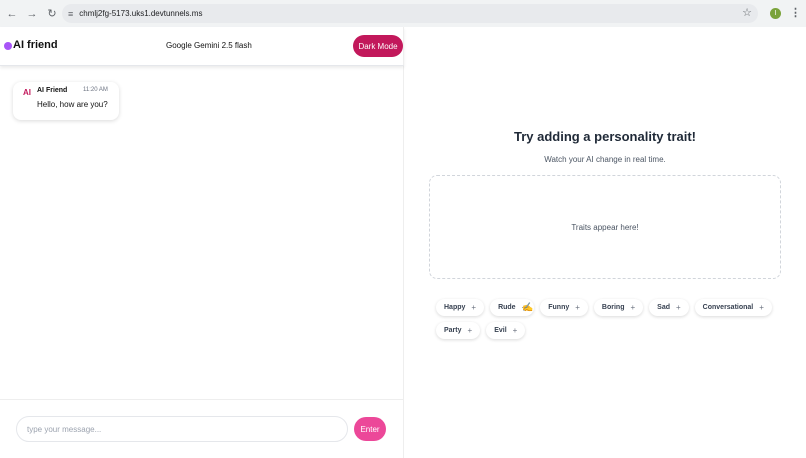  Describe the element at coordinates (605, 136) in the screenshot. I see `traits-title: Try adding a personality trait!` at that location.